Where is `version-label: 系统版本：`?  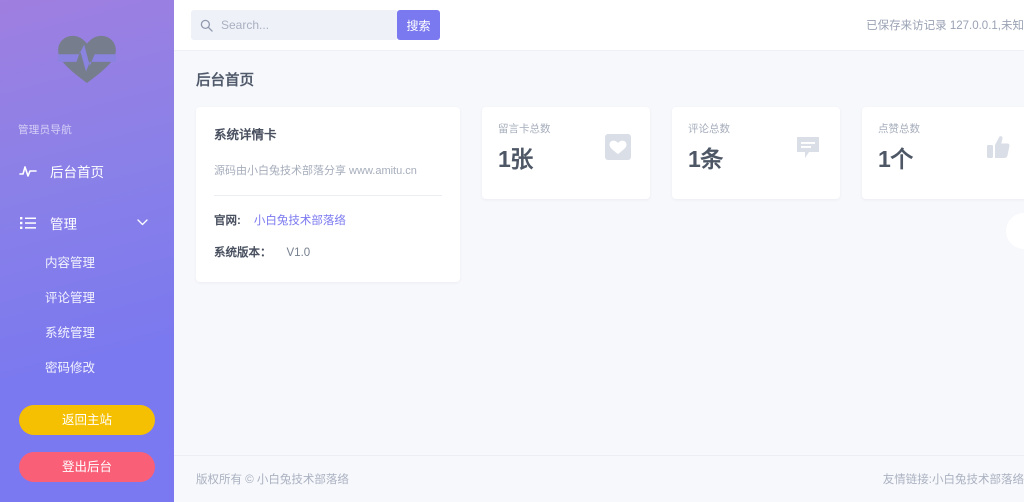
version-label: 系统版本： is located at coordinates (243, 253).